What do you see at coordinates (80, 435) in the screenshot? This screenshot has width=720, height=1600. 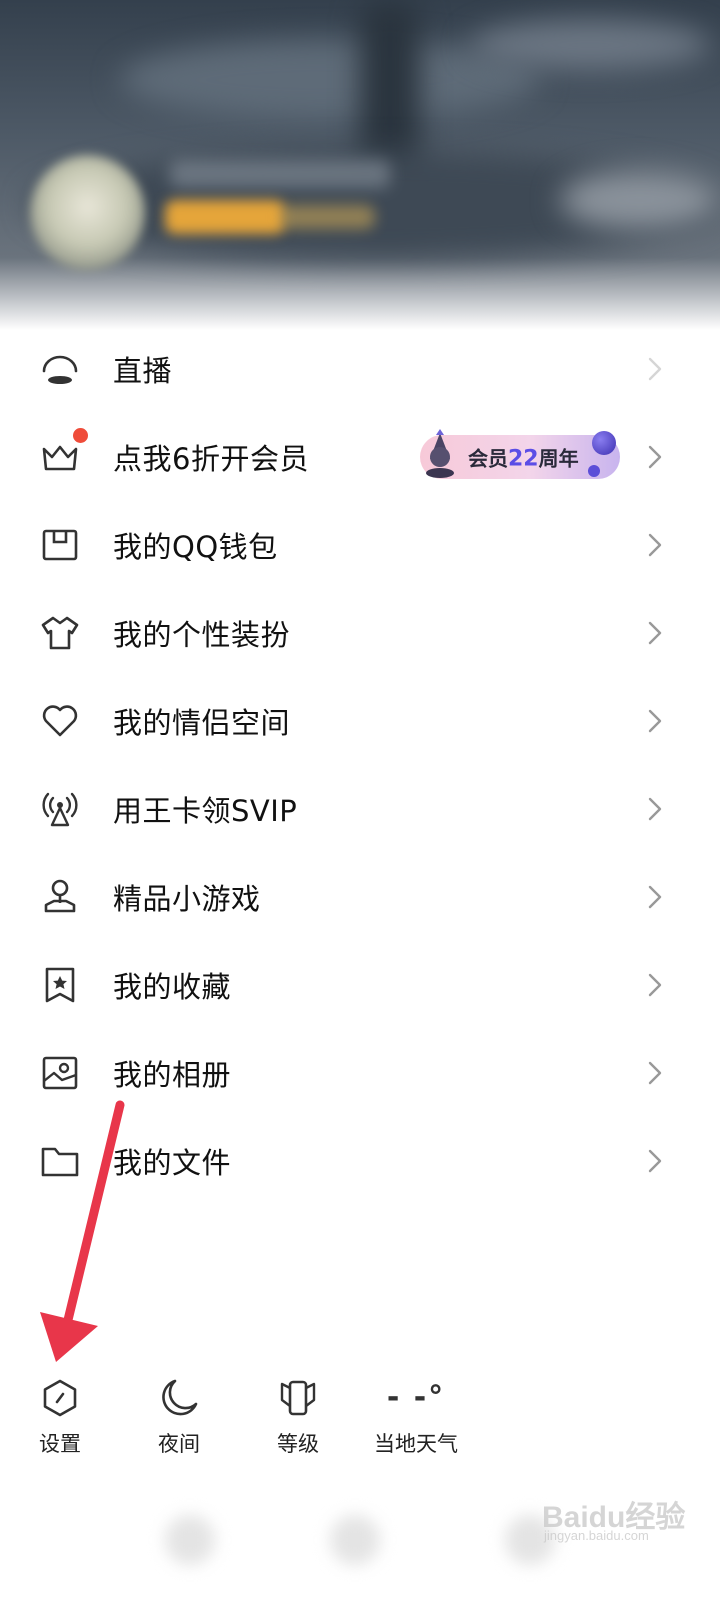 I see `notification-dot` at bounding box center [80, 435].